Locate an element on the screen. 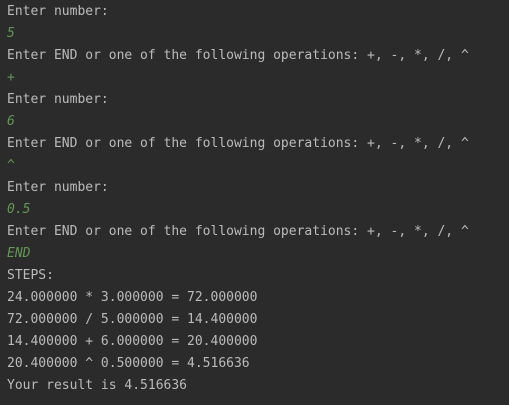 This screenshot has width=509, height=405. console-input-line: ^ is located at coordinates (11, 165).